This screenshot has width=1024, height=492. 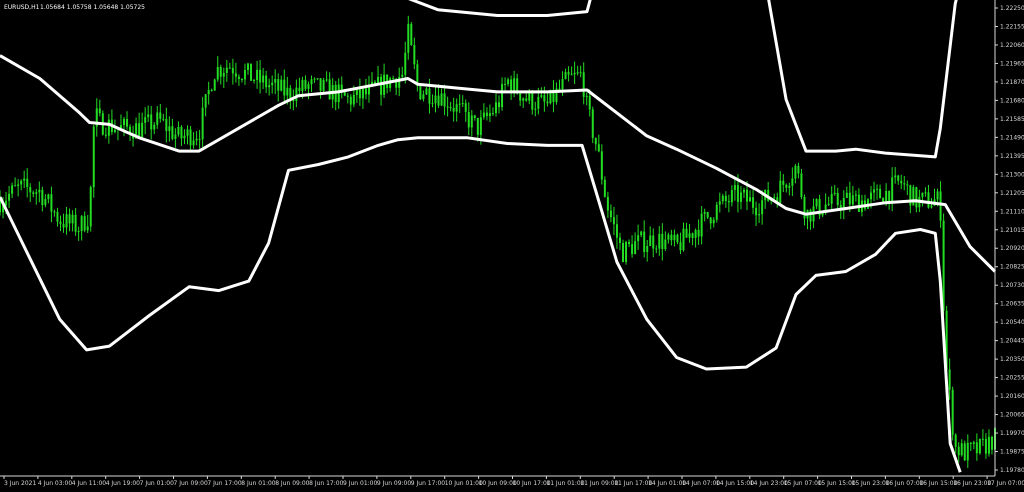 I want to click on price-tick-label: 1.21680, so click(x=1012, y=100).